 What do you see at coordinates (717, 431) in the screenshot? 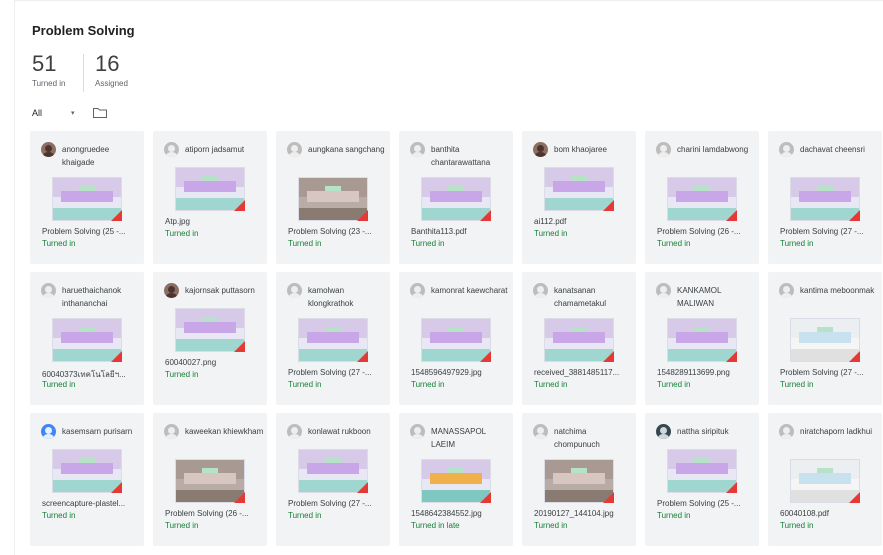
I see `student-name: nattha siripituk` at bounding box center [717, 431].